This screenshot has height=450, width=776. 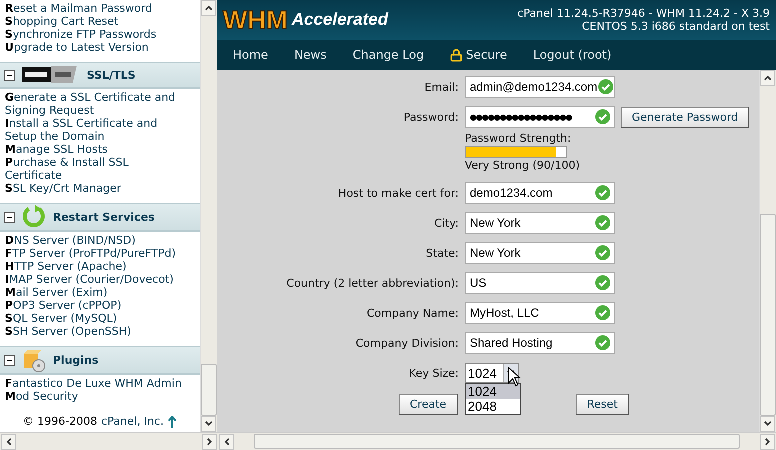 What do you see at coordinates (428, 404) in the screenshot?
I see `form-button: Create` at bounding box center [428, 404].